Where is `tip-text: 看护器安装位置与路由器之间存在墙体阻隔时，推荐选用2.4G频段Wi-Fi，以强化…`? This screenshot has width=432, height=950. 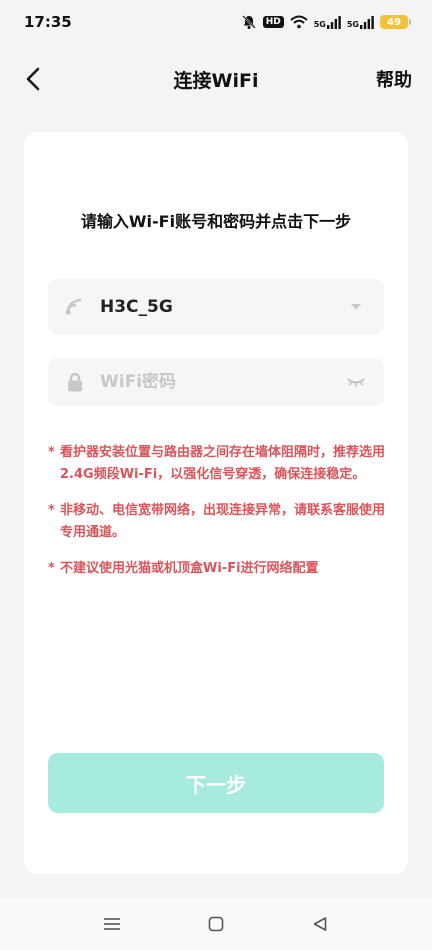 tip-text: 看护器安装位置与路由器之间存在墙体阻隔时，推荐选用2.4G频段Wi-Fi，以强化… is located at coordinates (223, 463).